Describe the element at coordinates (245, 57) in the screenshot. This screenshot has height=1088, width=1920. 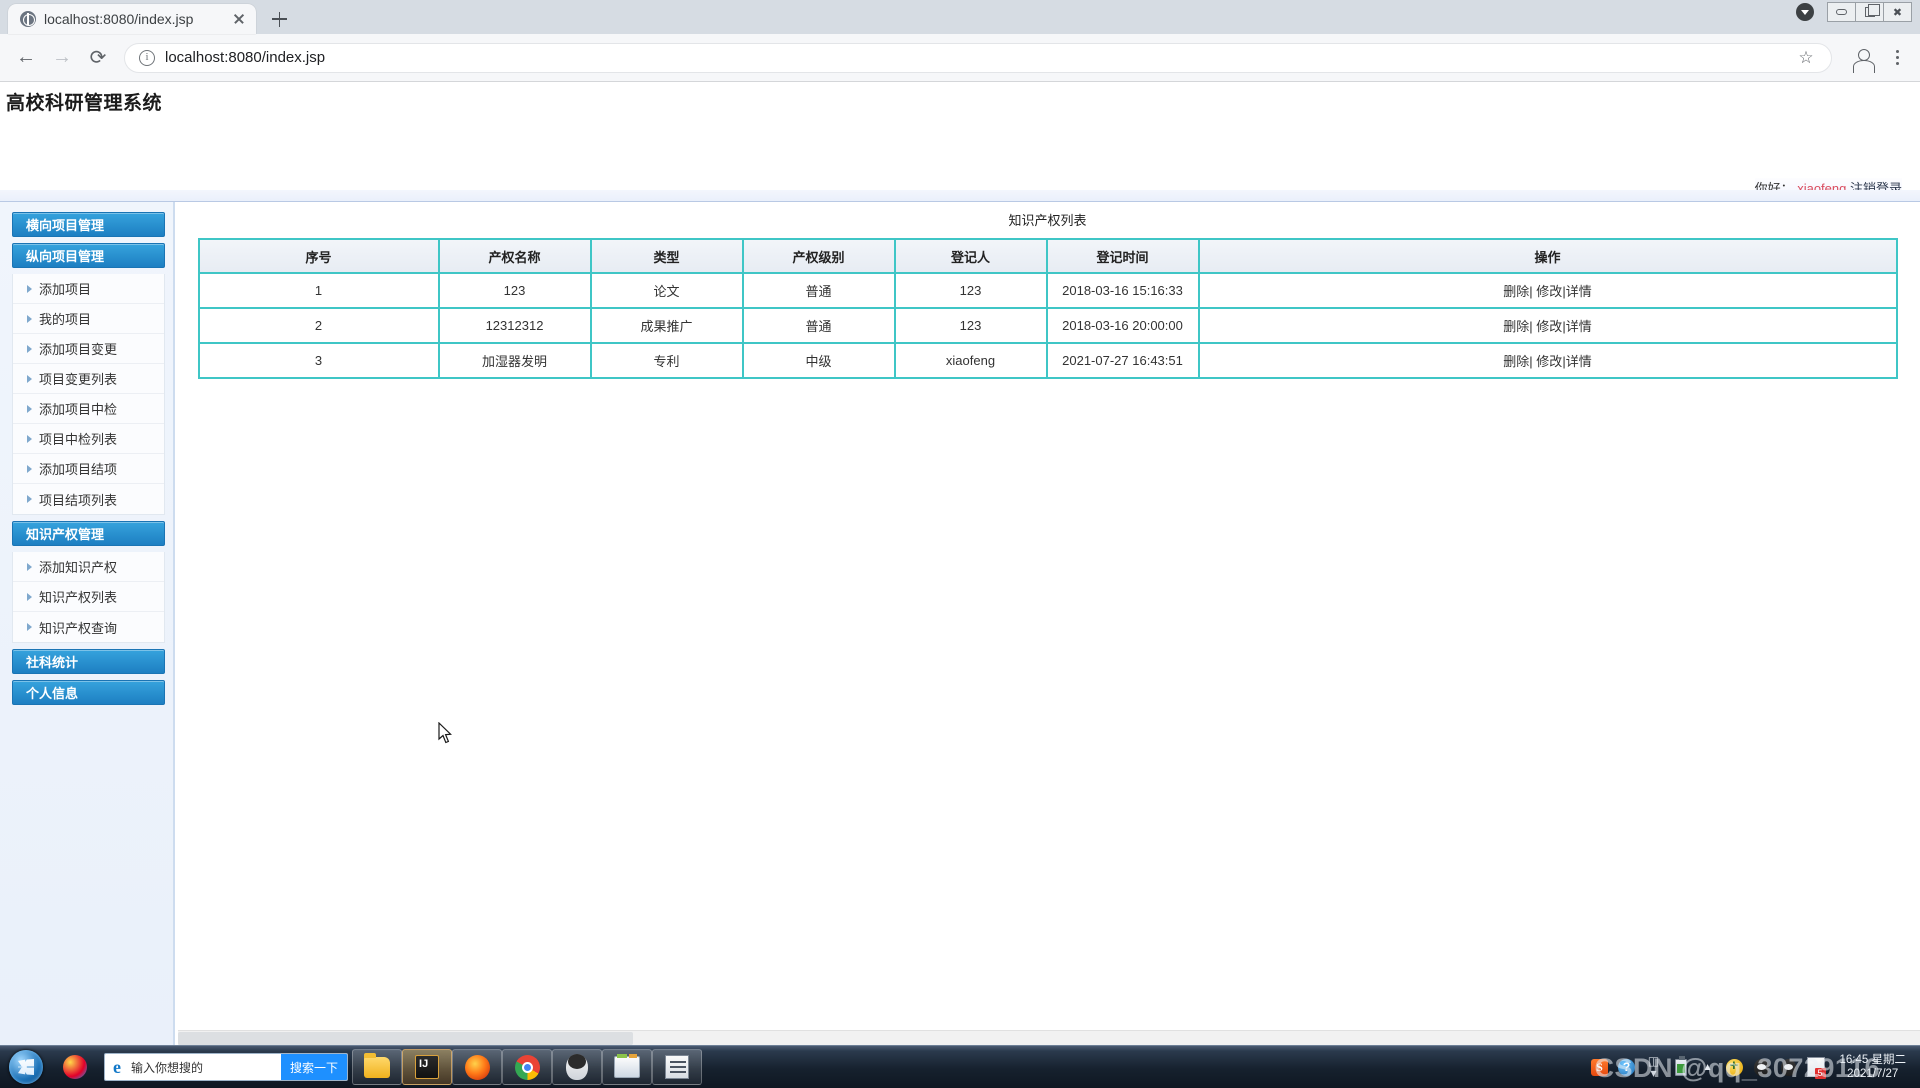
I see `address-bar-url: localhost:8080/index.jsp` at that location.